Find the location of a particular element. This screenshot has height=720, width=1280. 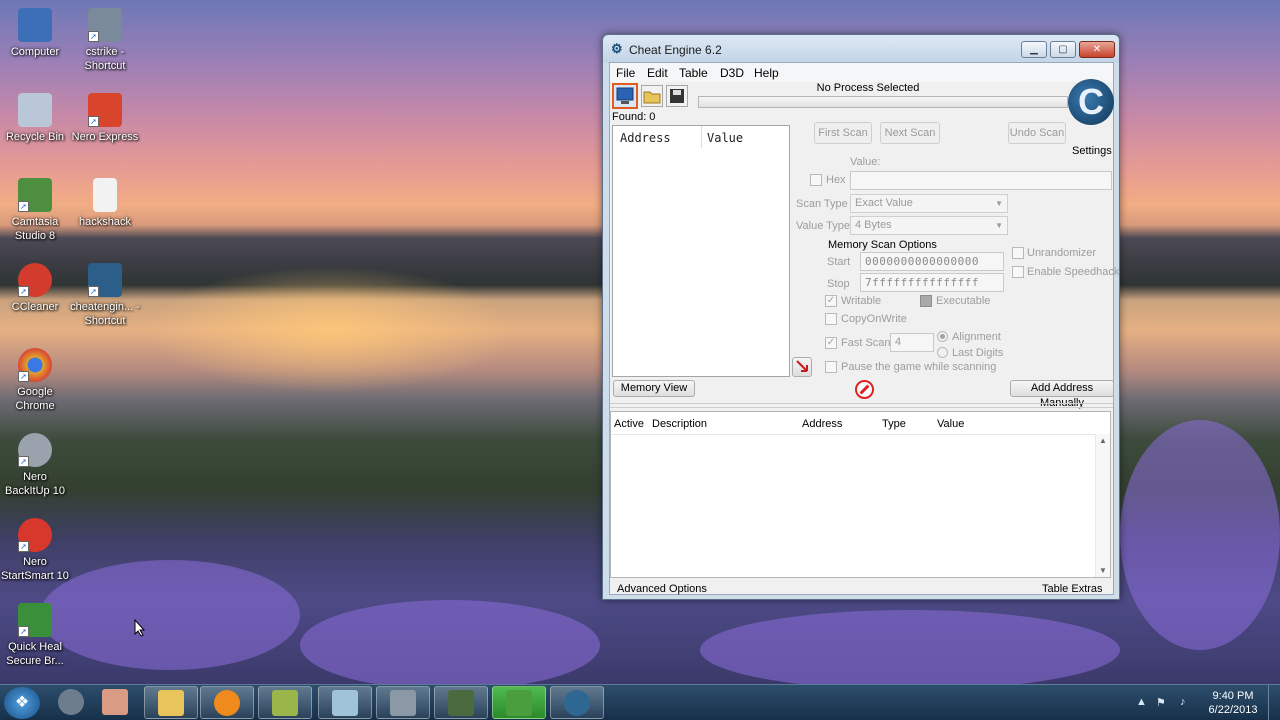

stop-label: Stop is located at coordinates (838, 284).